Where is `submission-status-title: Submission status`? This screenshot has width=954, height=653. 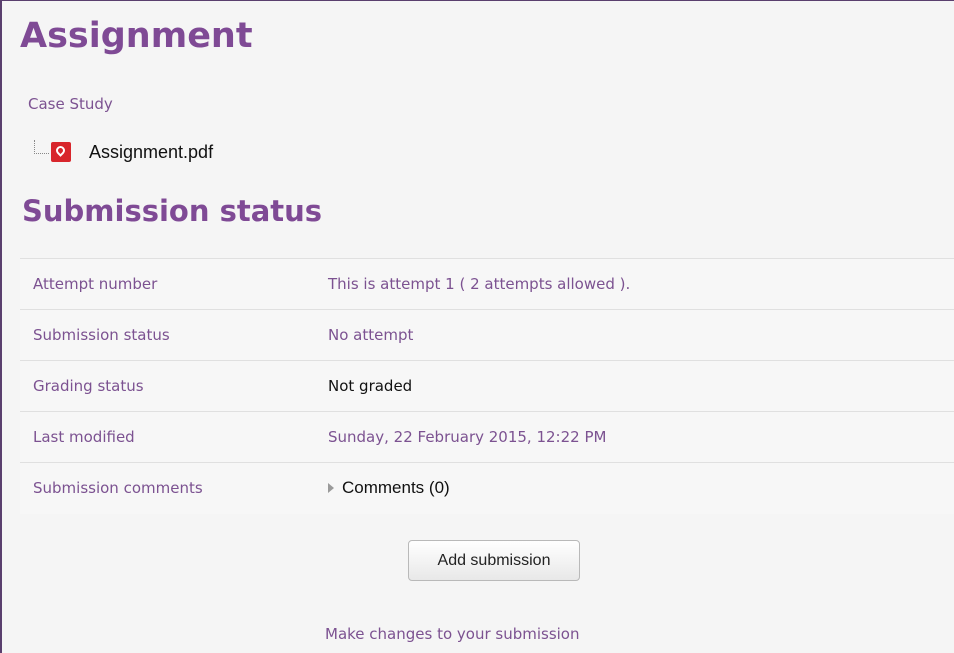
submission-status-title: Submission status is located at coordinates (172, 211).